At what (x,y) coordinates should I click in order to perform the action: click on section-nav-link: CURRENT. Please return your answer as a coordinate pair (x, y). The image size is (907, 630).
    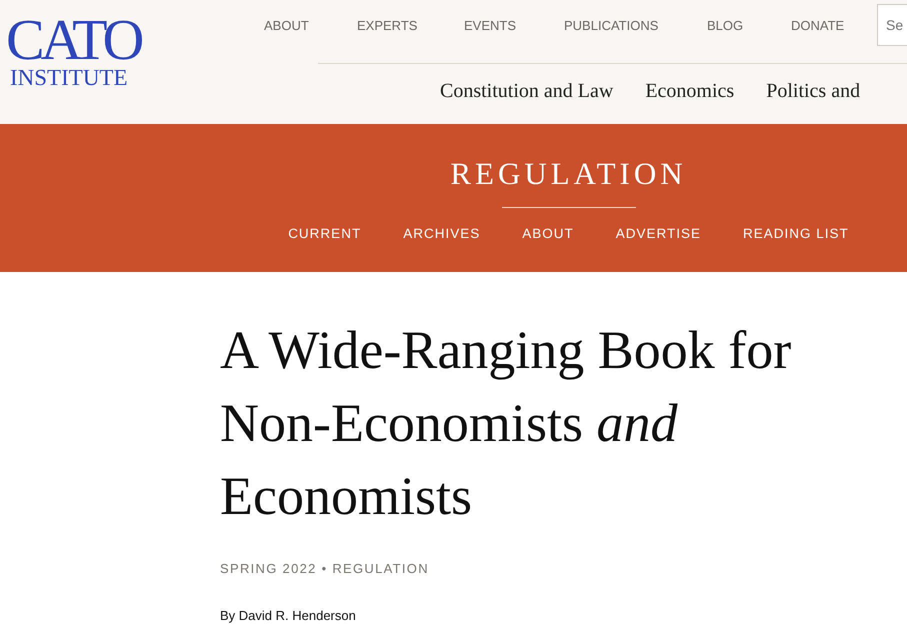
    Looking at the image, I should click on (325, 234).